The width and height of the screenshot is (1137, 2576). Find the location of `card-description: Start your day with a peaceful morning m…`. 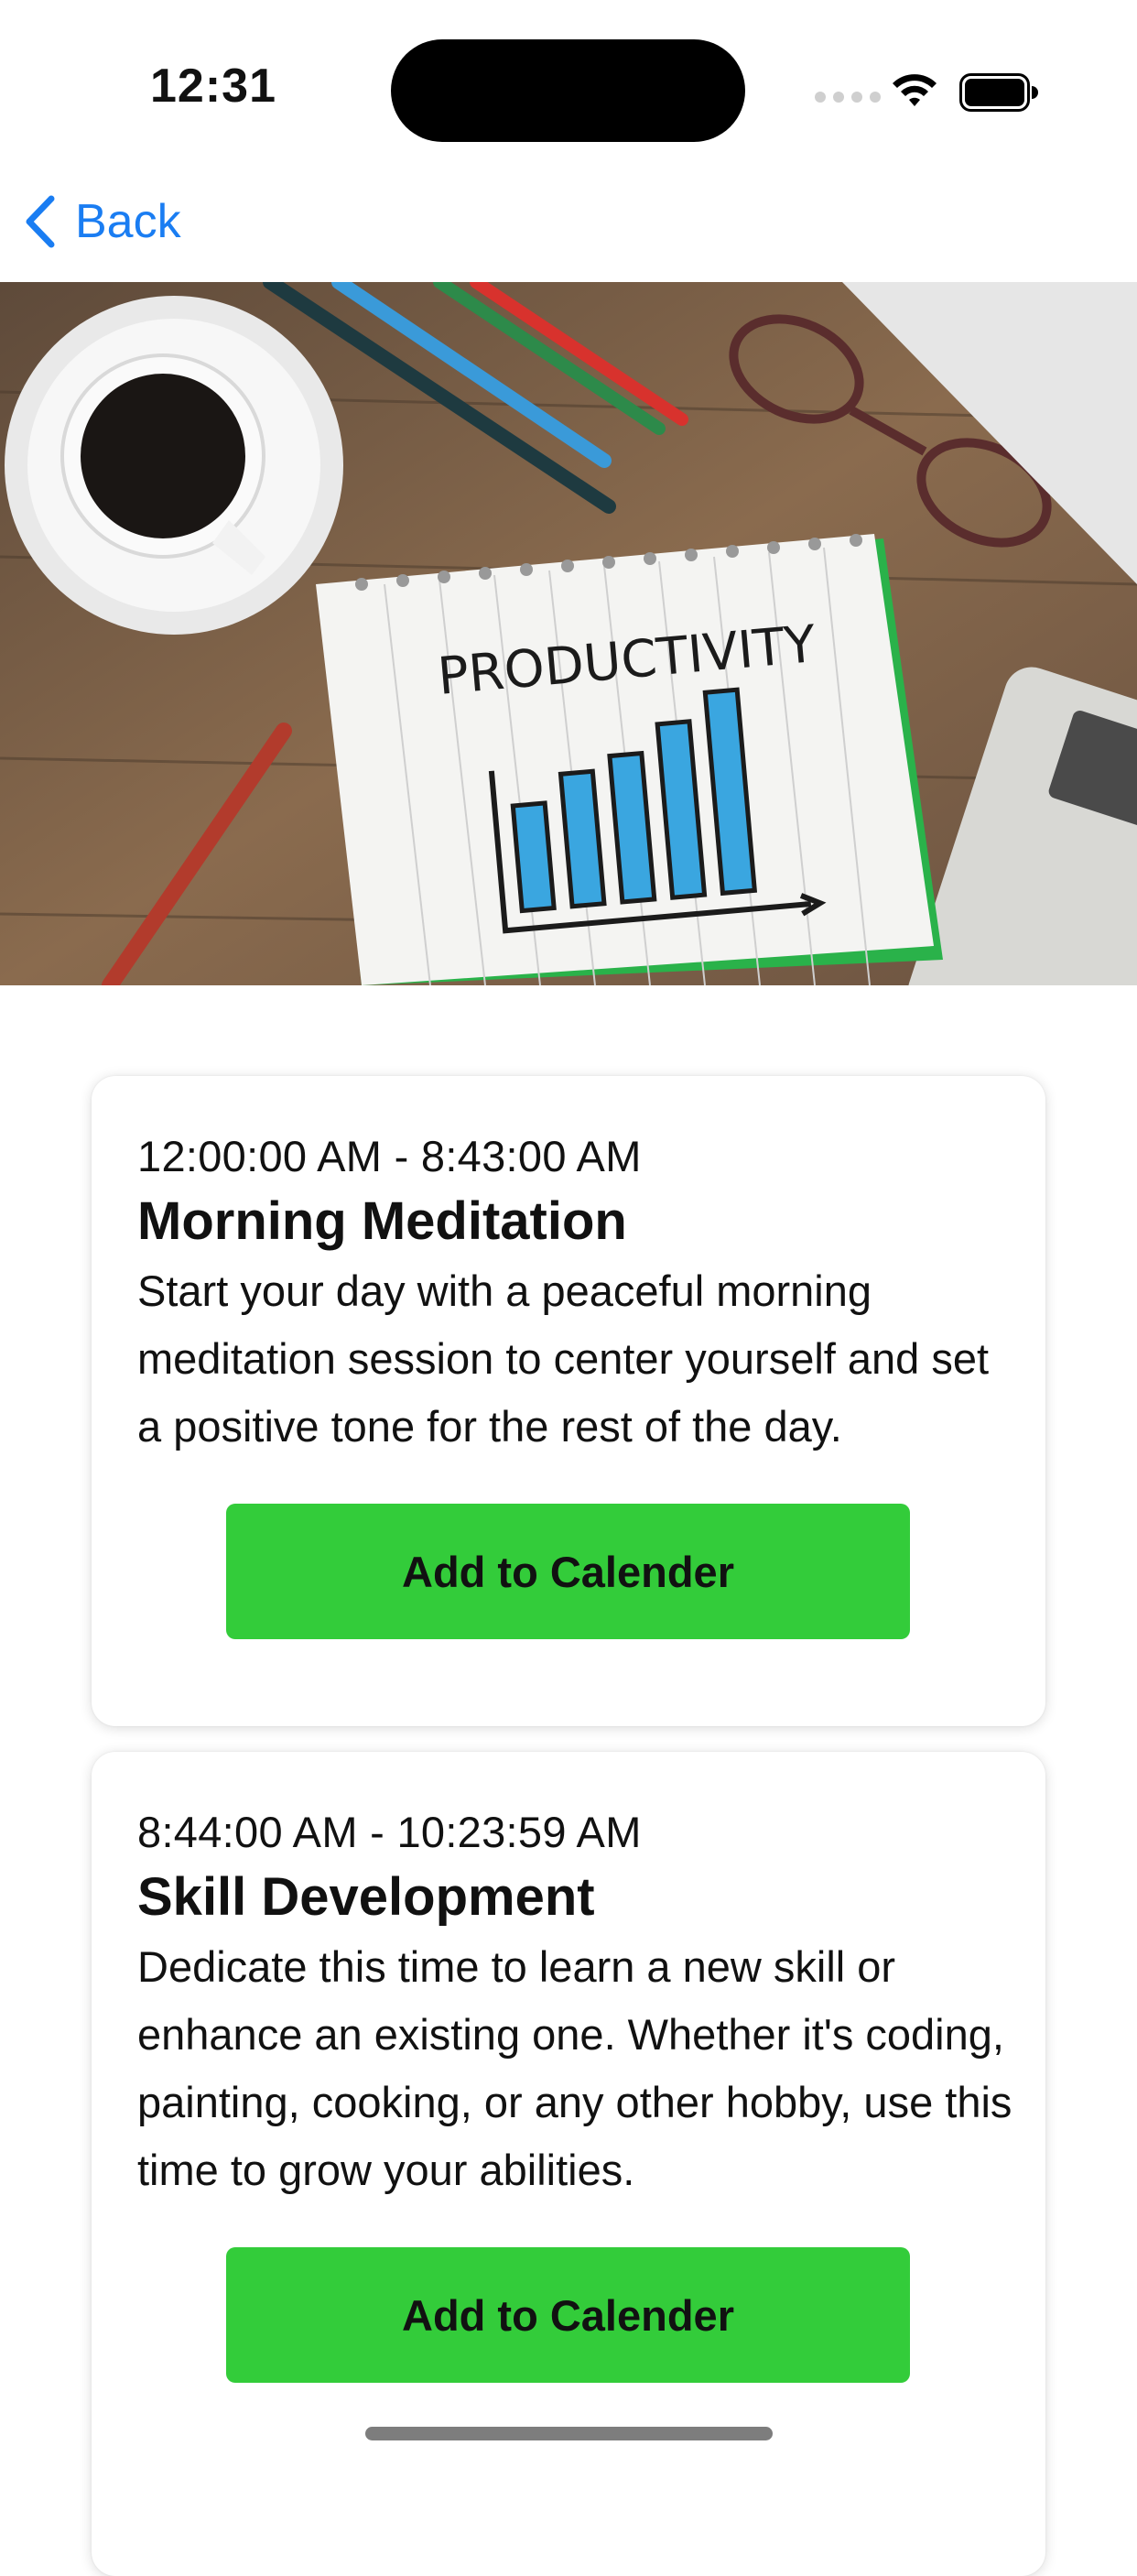

card-description: Start your day with a peaceful morning m… is located at coordinates (563, 1358).